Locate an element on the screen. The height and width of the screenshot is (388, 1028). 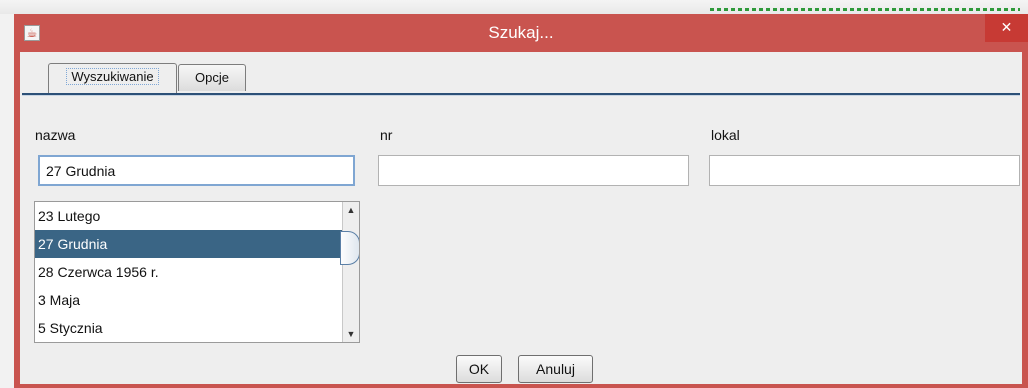
background-green-line is located at coordinates (865, 9).